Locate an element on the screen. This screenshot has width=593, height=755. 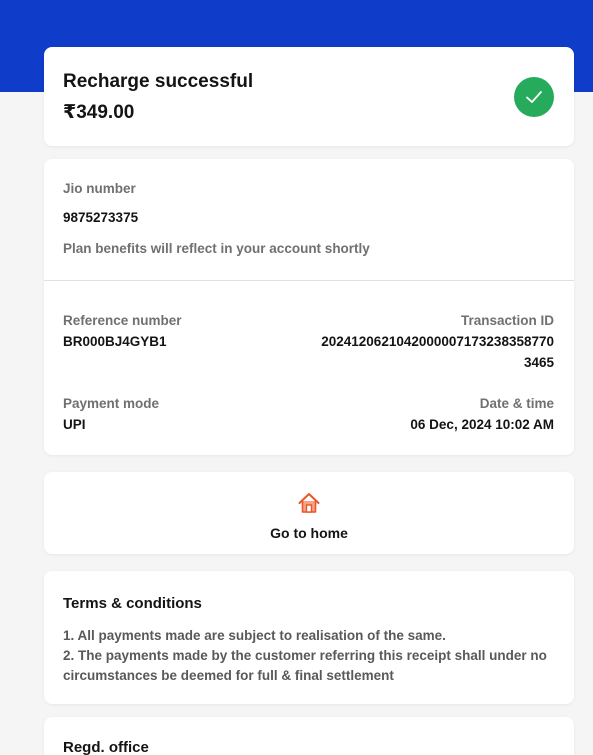
success-badge is located at coordinates (534, 97).